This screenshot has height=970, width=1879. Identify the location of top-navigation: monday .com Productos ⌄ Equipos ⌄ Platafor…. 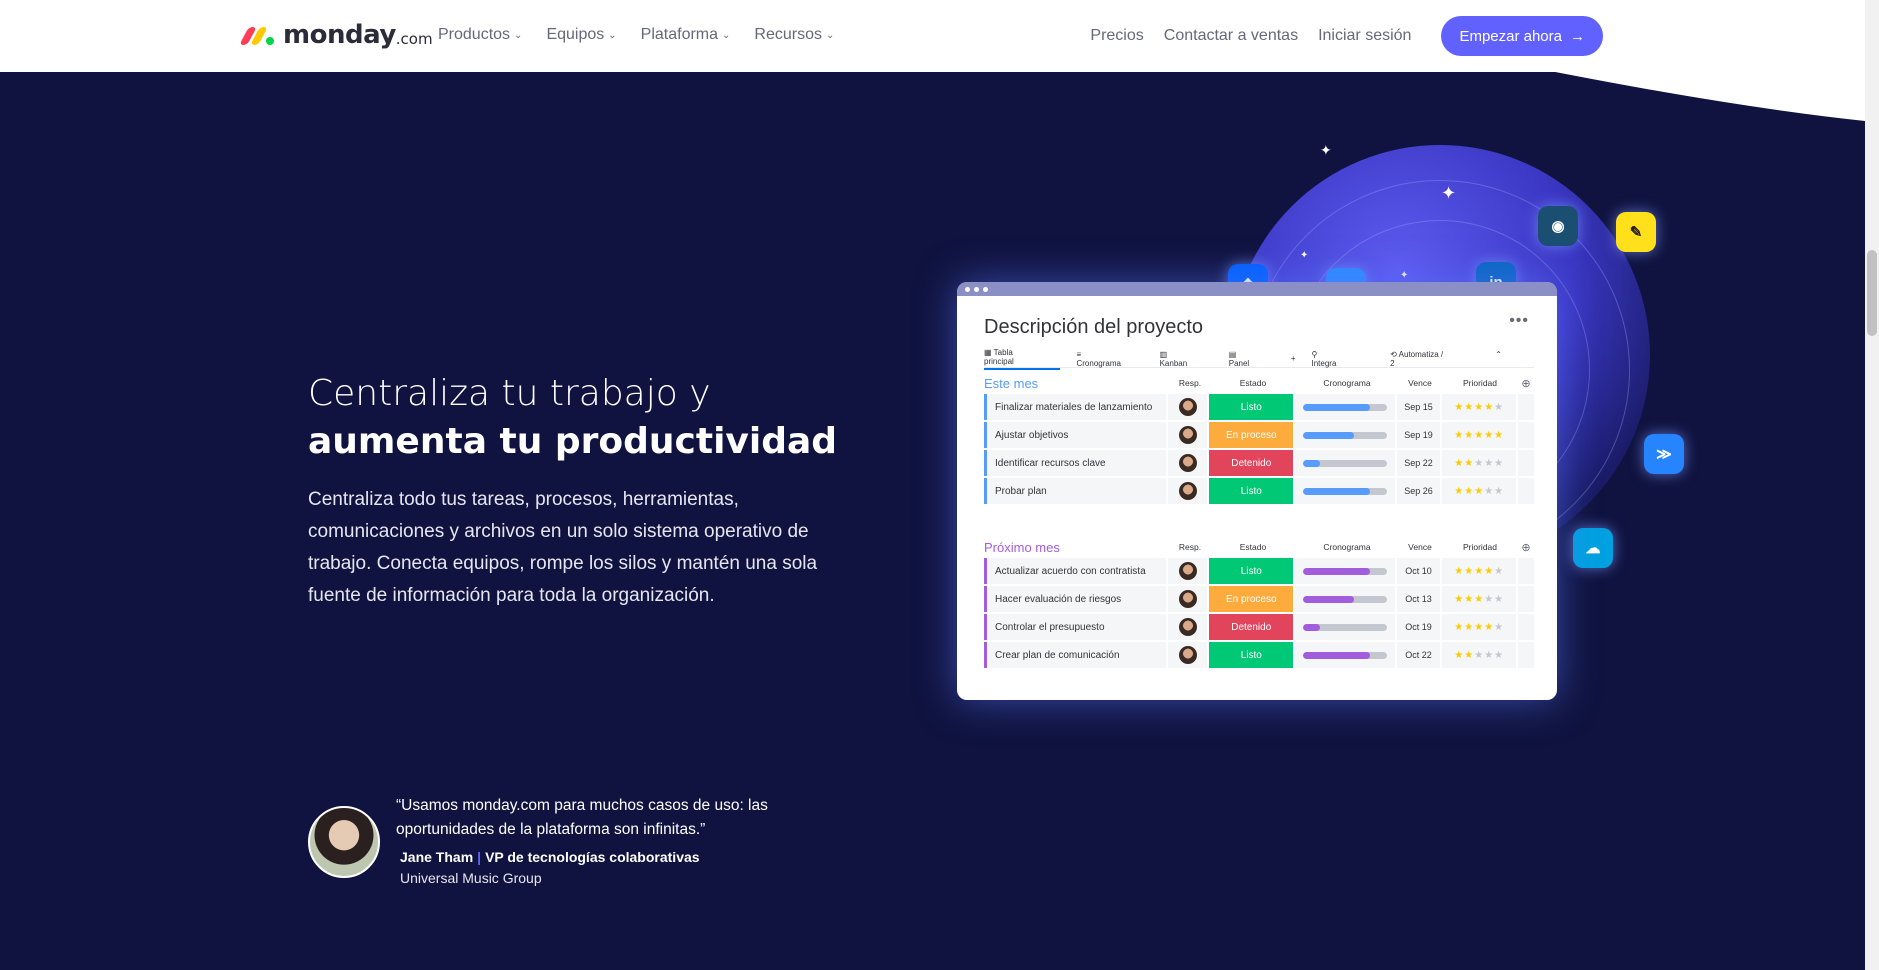
(932, 36).